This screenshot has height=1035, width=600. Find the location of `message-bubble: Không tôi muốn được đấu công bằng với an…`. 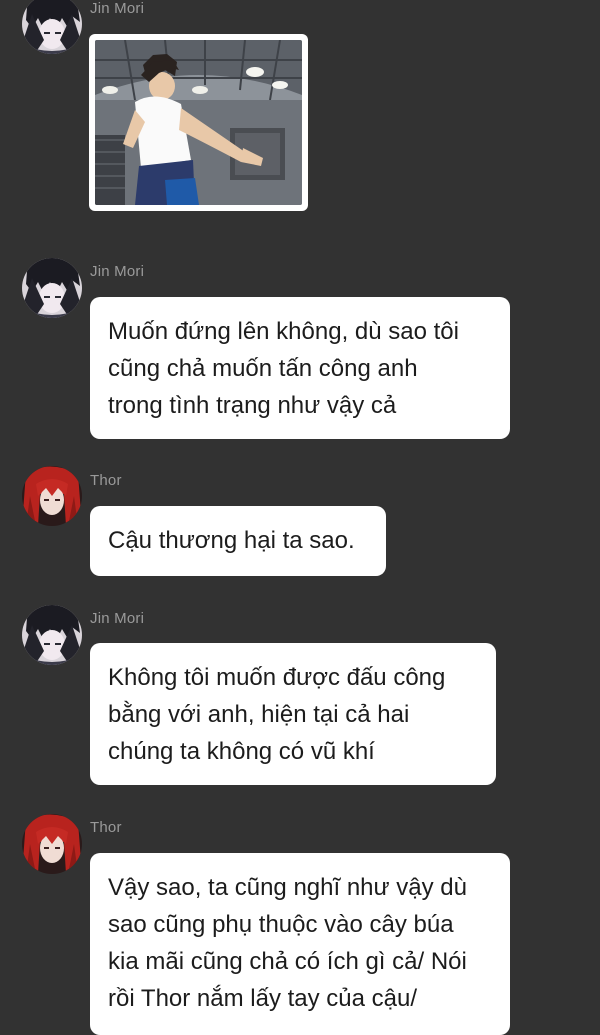

message-bubble: Không tôi muốn được đấu công bằng với an… is located at coordinates (293, 714).